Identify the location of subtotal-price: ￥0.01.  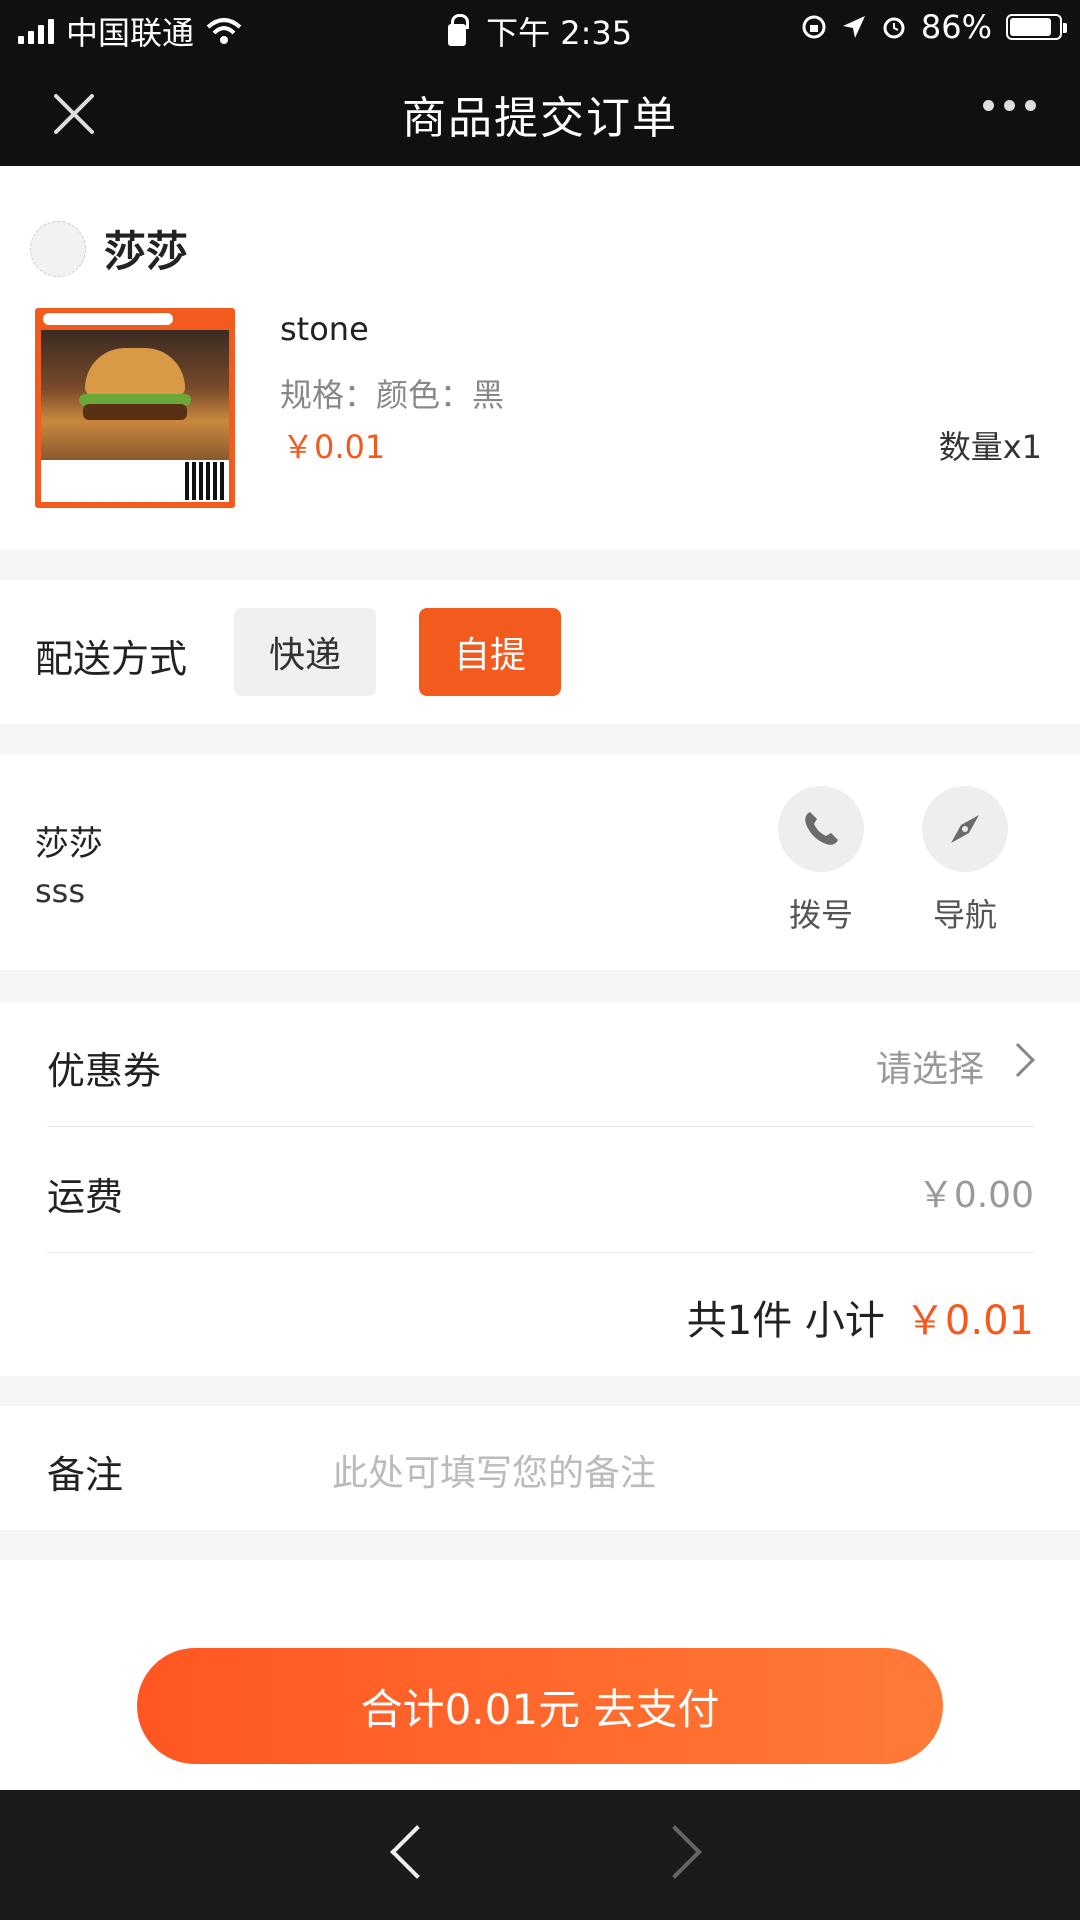
(969, 1321).